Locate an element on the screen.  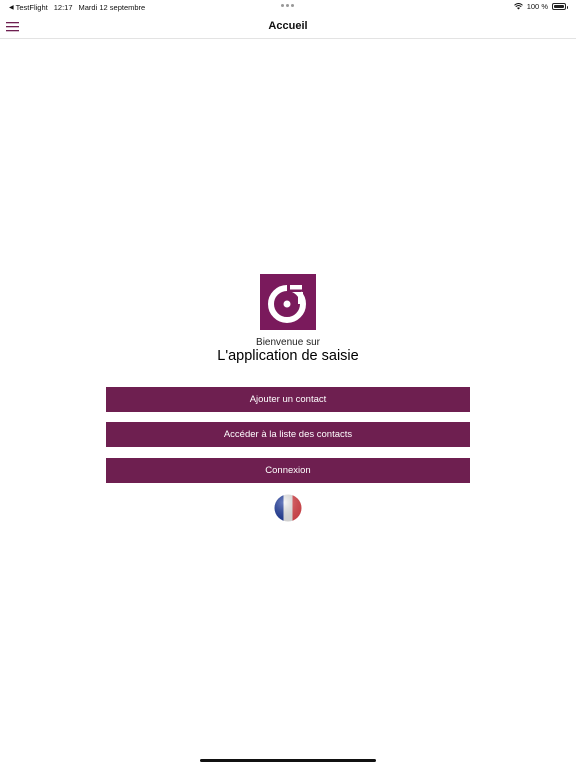
back-app-label: TestFlight is located at coordinates (32, 7).